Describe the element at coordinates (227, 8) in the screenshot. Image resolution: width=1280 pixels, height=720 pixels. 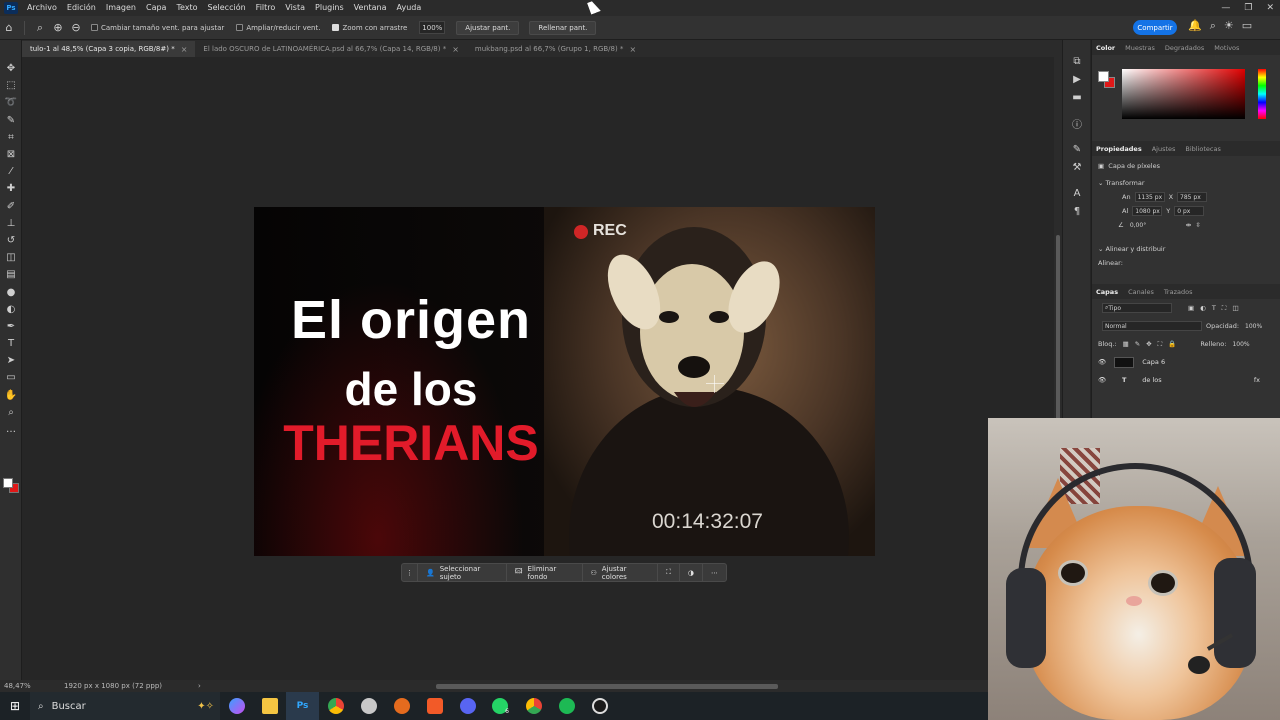
I see `menu-seleccion: Selección` at that location.